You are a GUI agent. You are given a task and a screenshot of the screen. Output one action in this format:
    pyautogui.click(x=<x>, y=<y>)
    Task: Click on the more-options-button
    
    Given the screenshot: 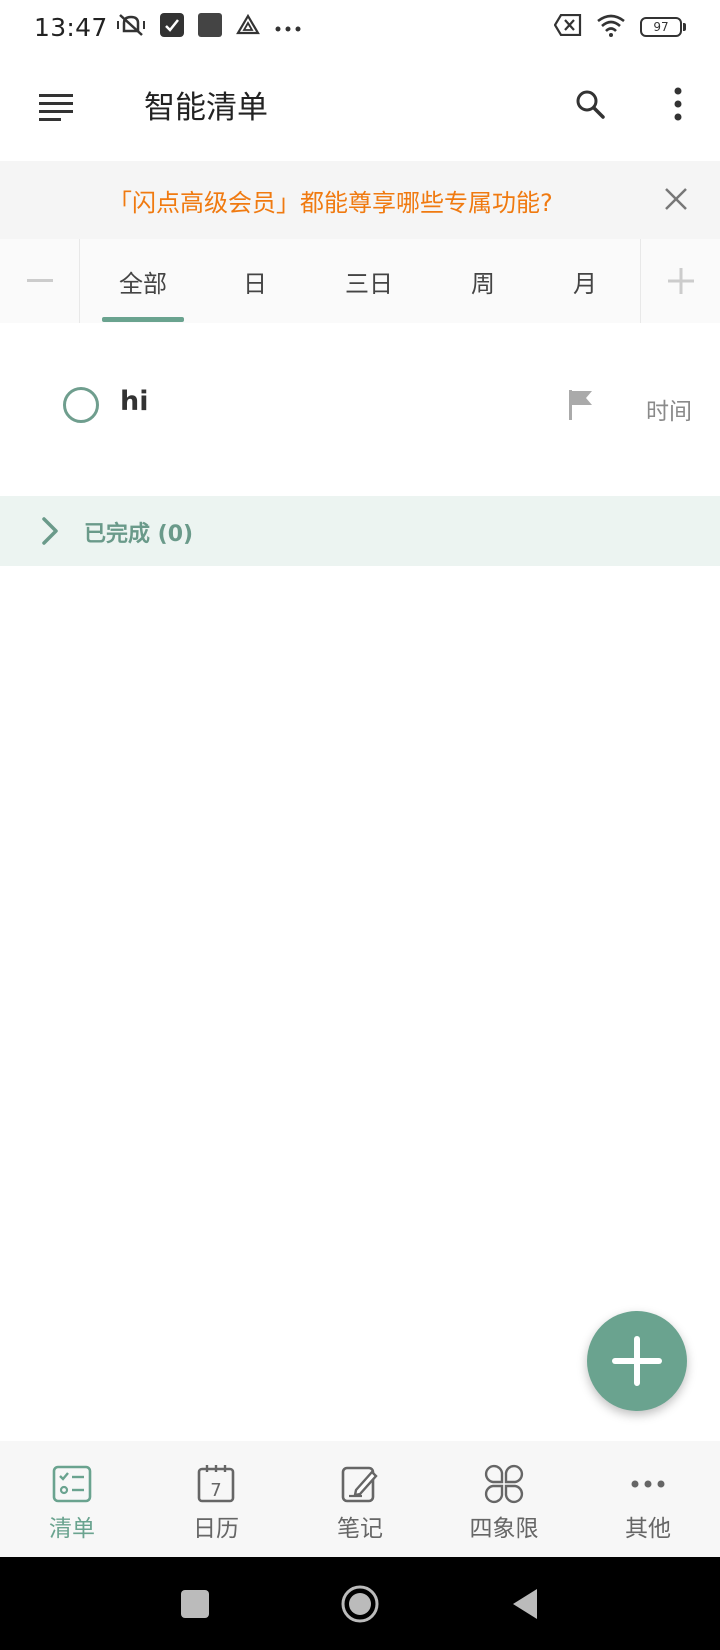 What is the action you would take?
    pyautogui.click(x=678, y=104)
    